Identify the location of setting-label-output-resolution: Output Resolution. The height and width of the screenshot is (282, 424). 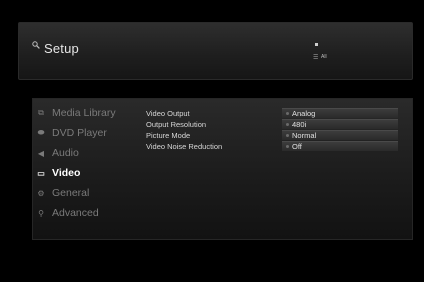
(184, 124).